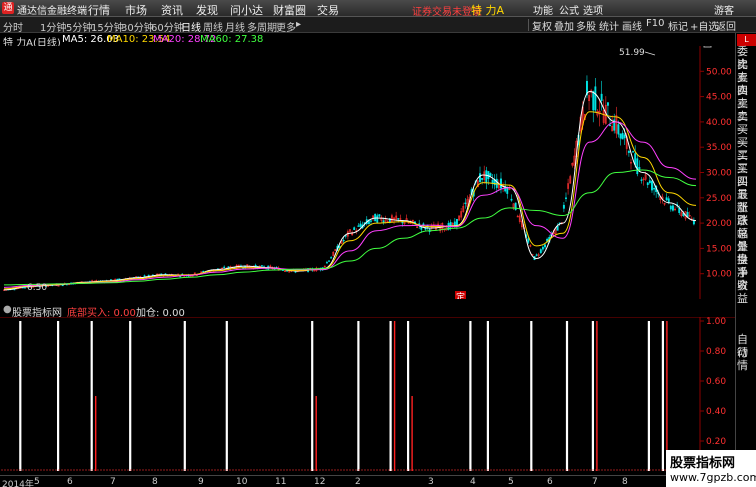 This screenshot has height=487, width=756. What do you see at coordinates (367, 311) in the screenshot?
I see `sub-indicator-line: ● 股票指标网 底部买入: 0.00 加仓: 0.00` at bounding box center [367, 311].